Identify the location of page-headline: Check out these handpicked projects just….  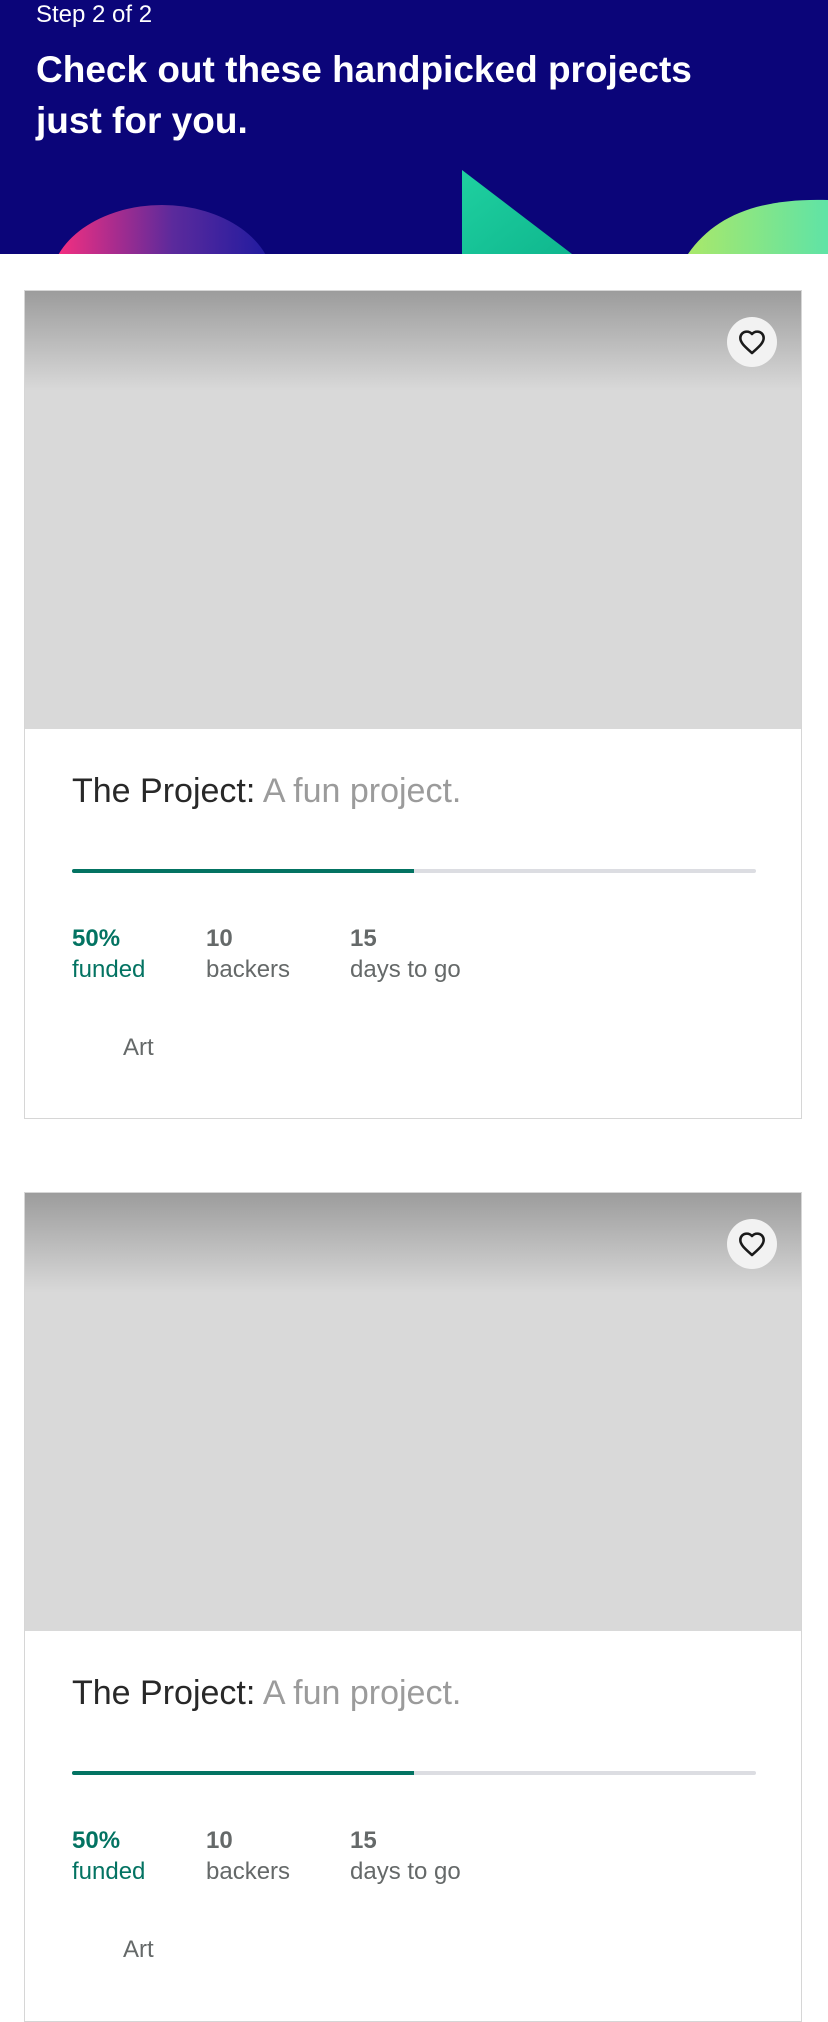
(364, 95).